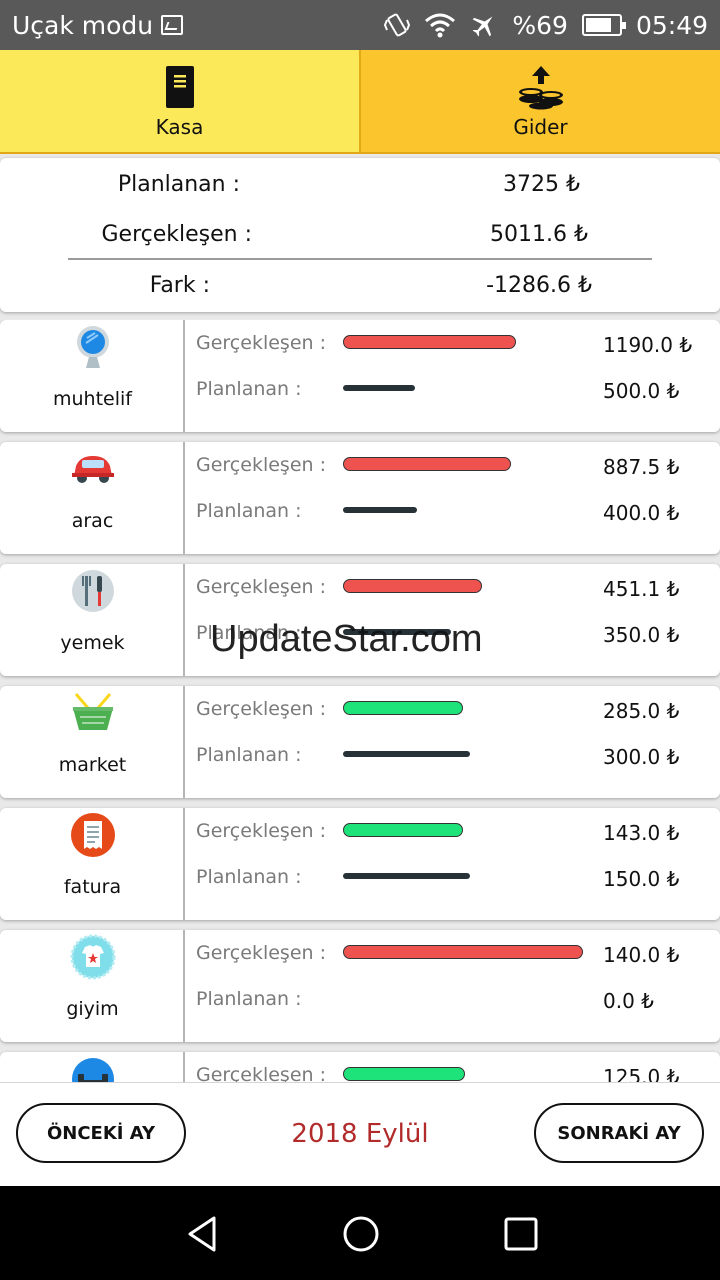 Image resolution: width=720 pixels, height=1280 pixels. What do you see at coordinates (641, 879) in the screenshot?
I see `planned-amount: 150.0 ₺` at bounding box center [641, 879].